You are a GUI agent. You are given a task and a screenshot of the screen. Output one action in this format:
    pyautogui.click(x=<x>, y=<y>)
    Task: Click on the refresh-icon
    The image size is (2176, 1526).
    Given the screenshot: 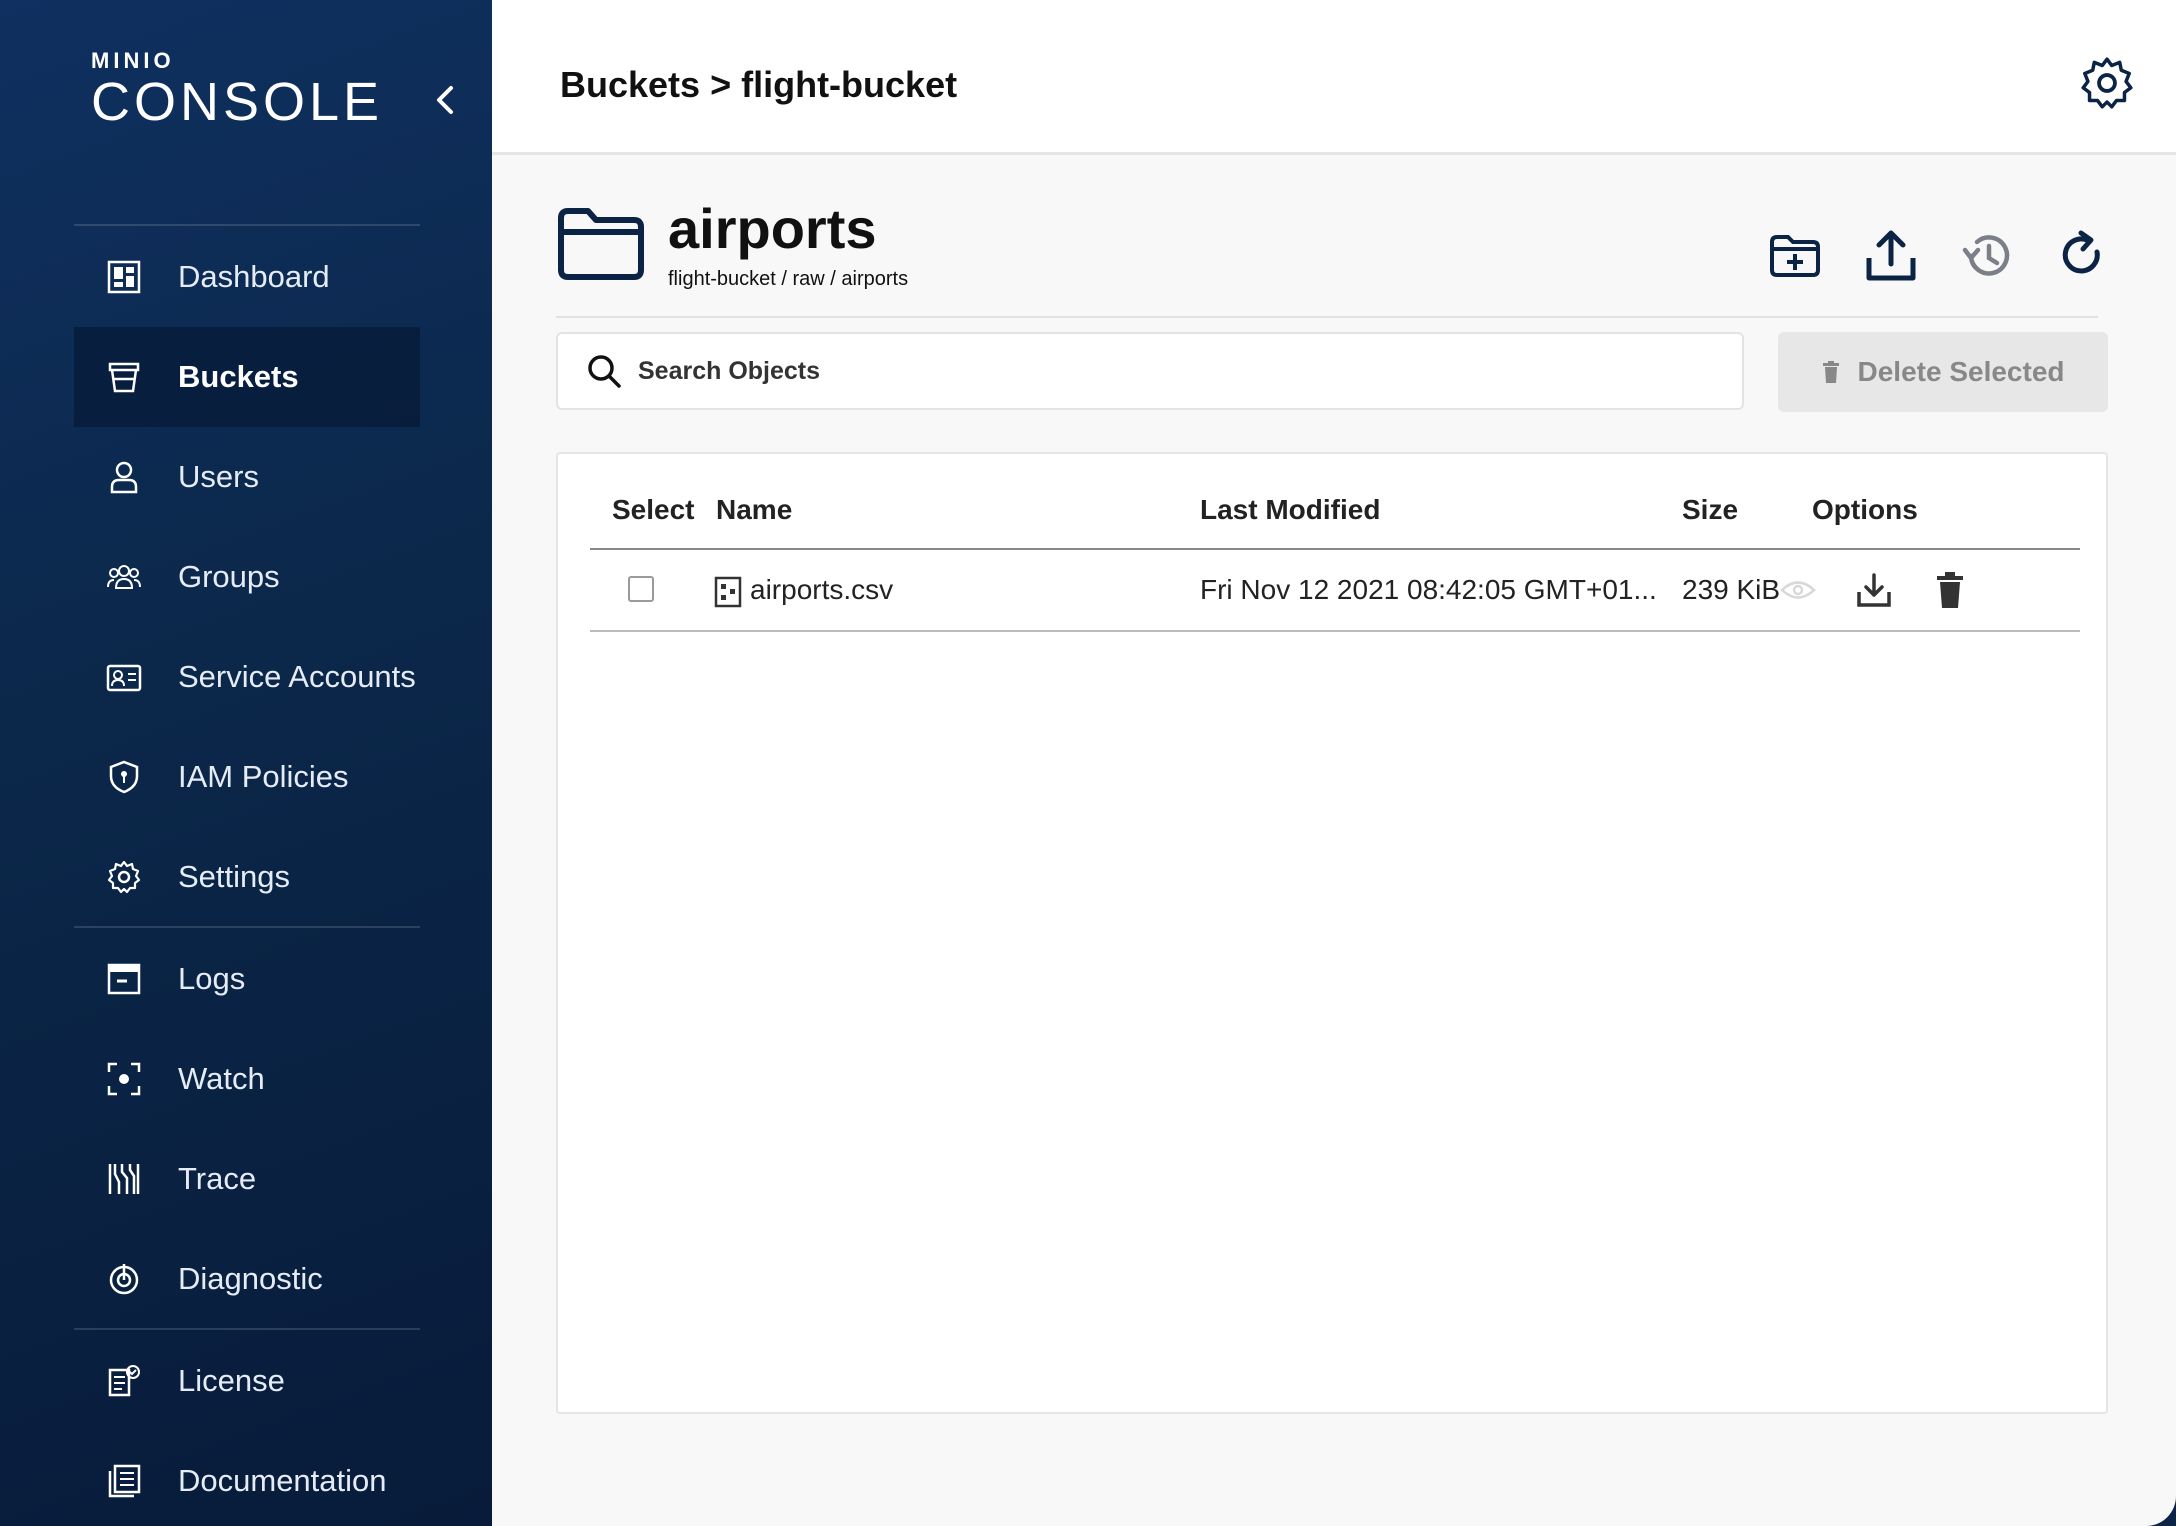 What is the action you would take?
    pyautogui.click(x=2081, y=252)
    